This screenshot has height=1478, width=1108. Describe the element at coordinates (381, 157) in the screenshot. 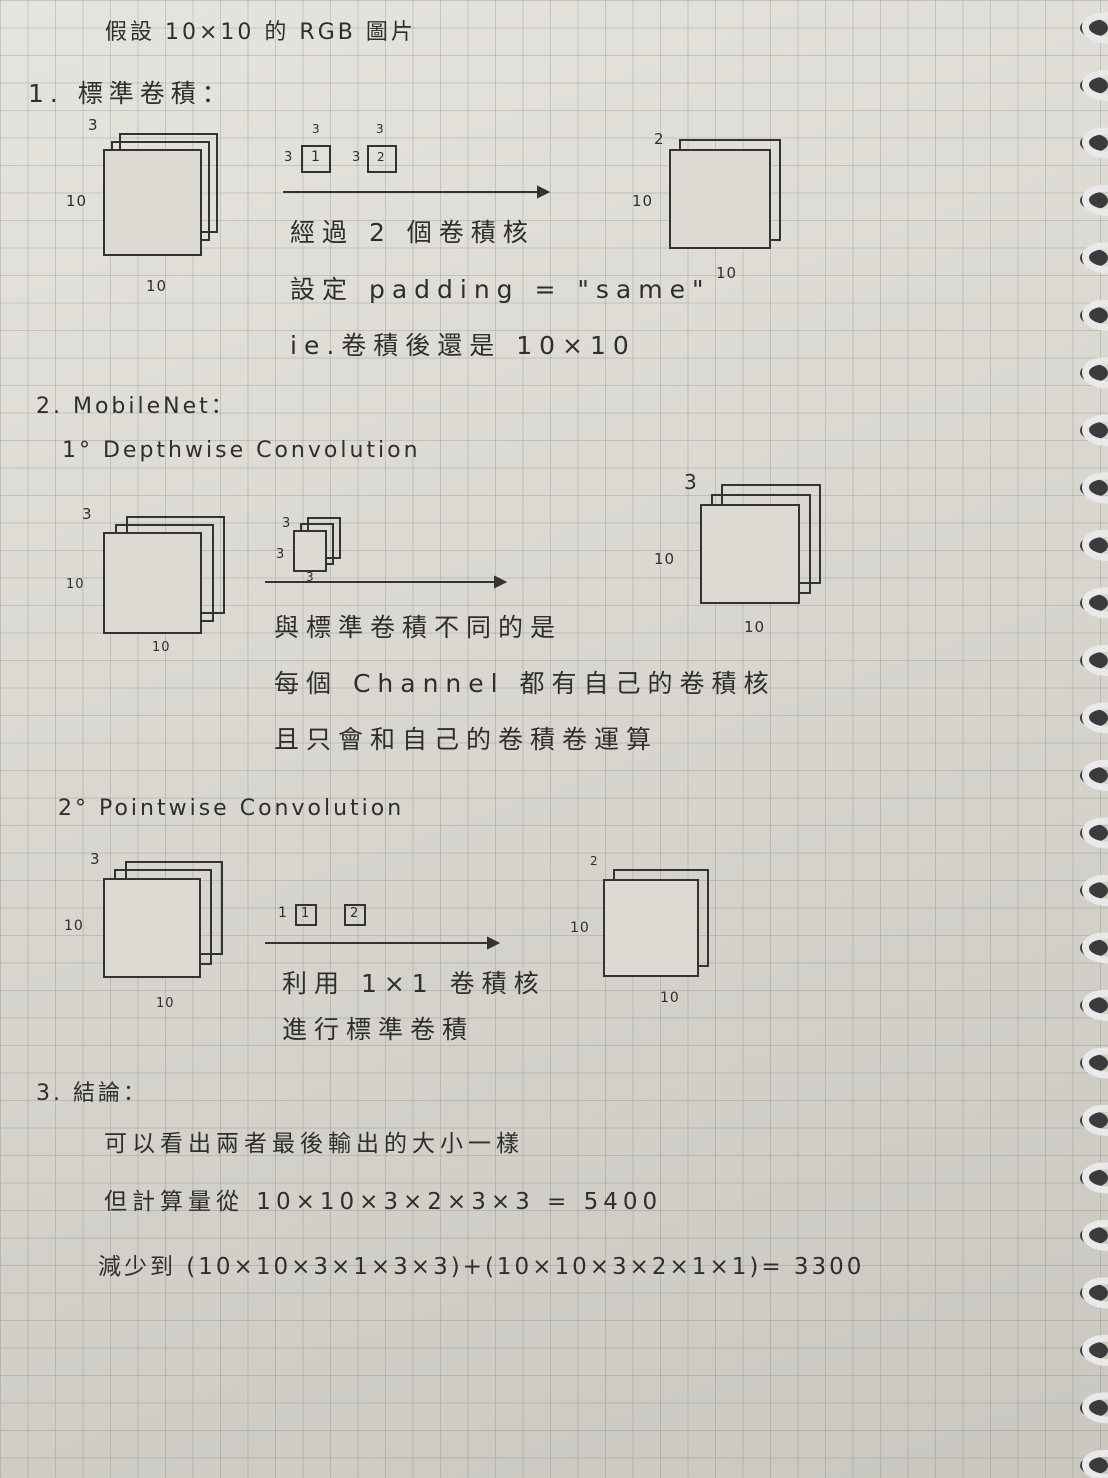

I see `s1-kernel2-label: 2` at that location.